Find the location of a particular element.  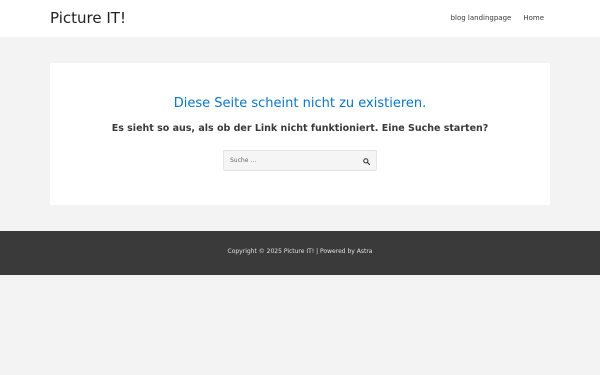

nav-item-home: Home is located at coordinates (533, 18).